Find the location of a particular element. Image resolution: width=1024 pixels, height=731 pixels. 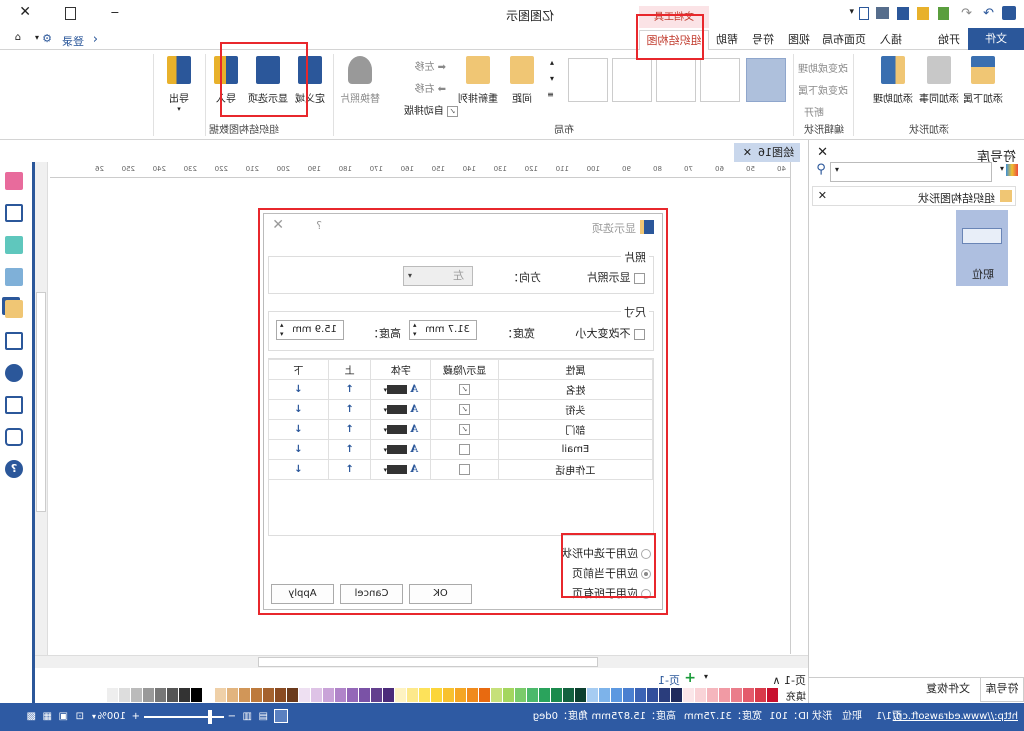

image-icon is located at coordinates (14, 277).